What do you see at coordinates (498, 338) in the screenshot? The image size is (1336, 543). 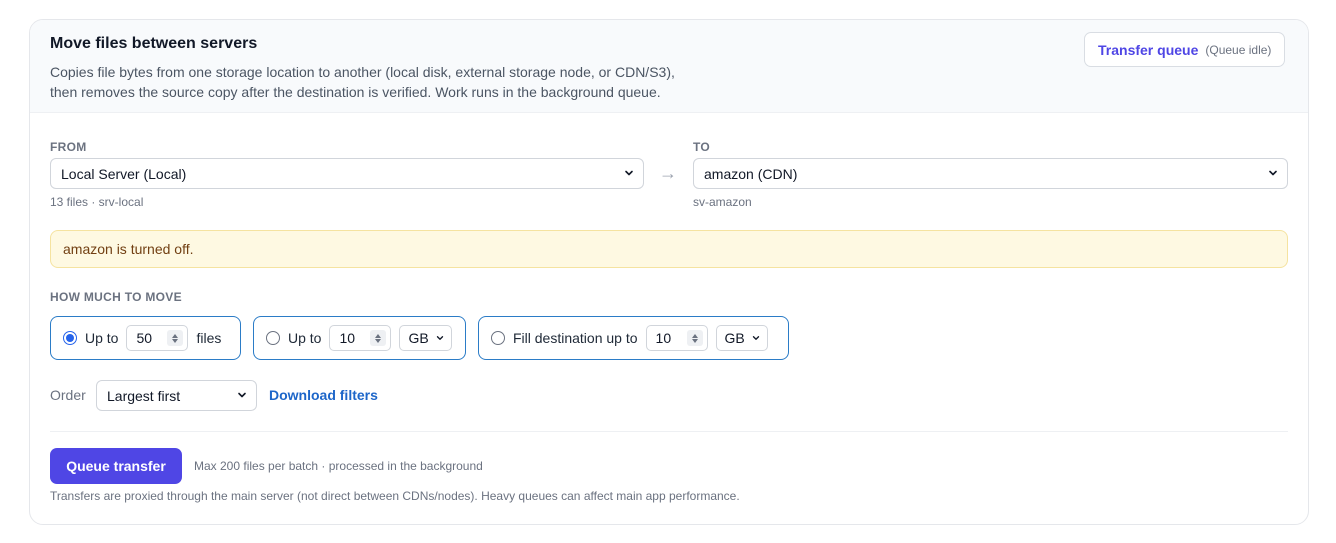 I see `radio-fill` at bounding box center [498, 338].